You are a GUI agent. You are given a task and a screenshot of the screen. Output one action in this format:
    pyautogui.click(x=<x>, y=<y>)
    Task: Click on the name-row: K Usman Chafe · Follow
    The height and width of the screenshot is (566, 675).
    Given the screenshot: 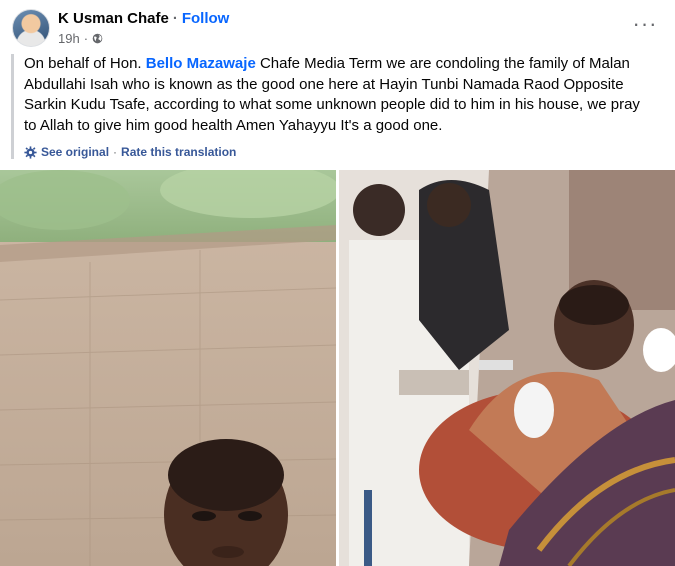 What is the action you would take?
    pyautogui.click(x=143, y=18)
    